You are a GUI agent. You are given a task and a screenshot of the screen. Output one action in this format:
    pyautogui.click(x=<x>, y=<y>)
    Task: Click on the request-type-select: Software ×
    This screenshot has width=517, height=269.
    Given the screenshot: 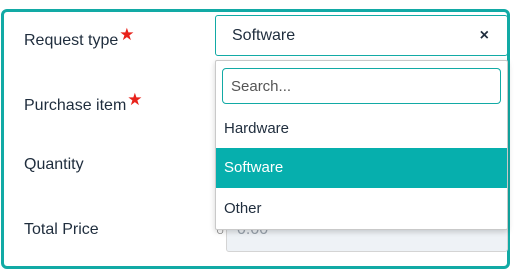 What is the action you would take?
    pyautogui.click(x=361, y=35)
    